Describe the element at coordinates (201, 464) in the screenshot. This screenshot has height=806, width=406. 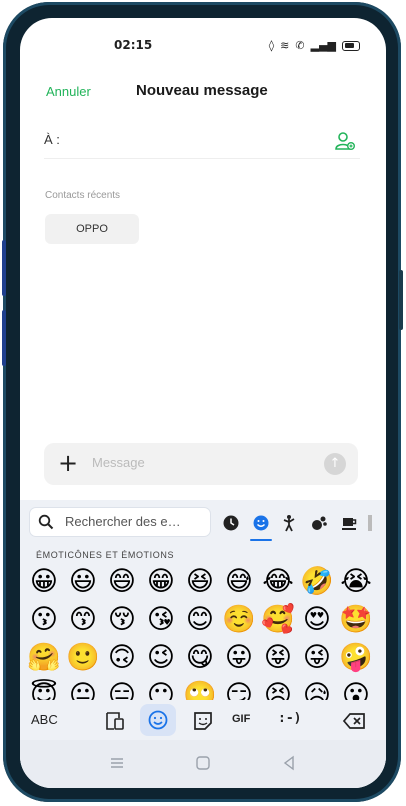
I see `message-composer: + Message ↑` at that location.